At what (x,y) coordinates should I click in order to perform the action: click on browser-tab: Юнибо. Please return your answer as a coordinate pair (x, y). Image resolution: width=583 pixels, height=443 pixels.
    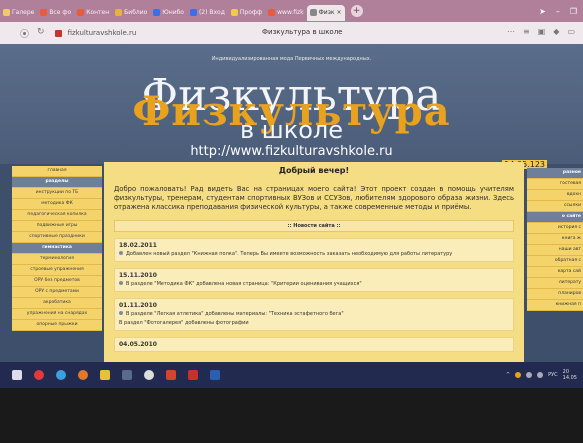
    Looking at the image, I should click on (168, 13).